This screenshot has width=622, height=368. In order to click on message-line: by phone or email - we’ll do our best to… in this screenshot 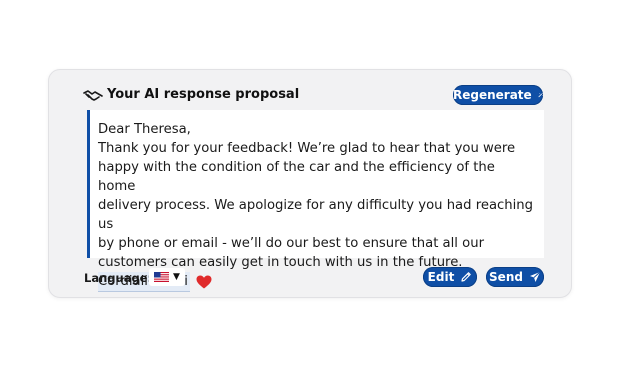, I will do `click(291, 243)`.